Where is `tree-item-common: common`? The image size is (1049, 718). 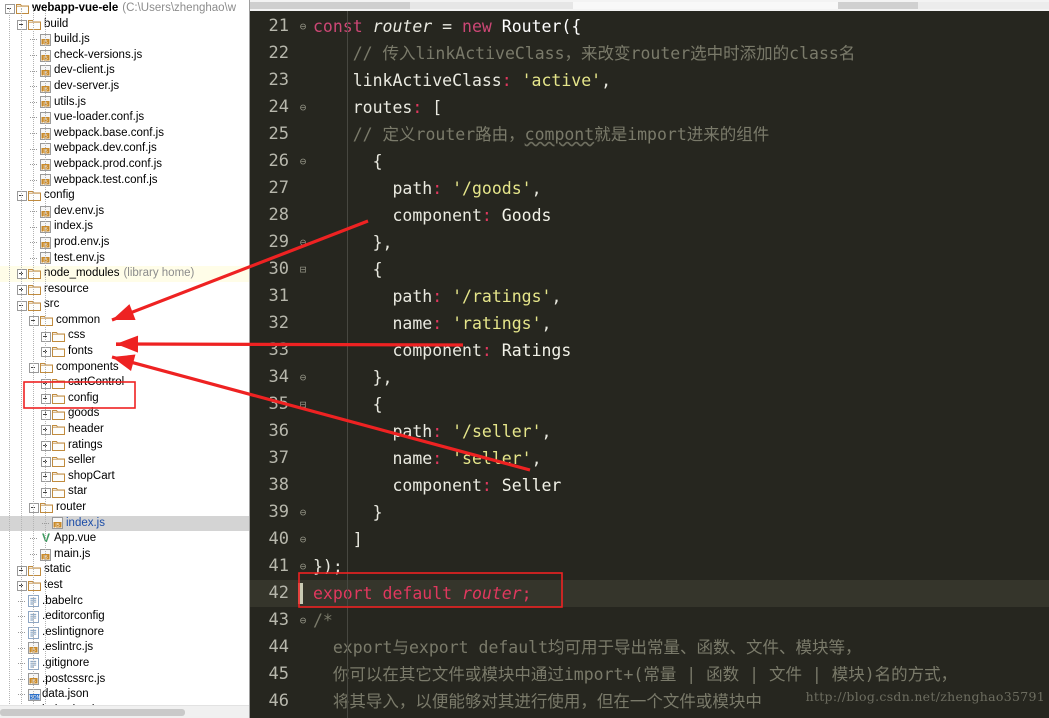 tree-item-common: common is located at coordinates (125, 321).